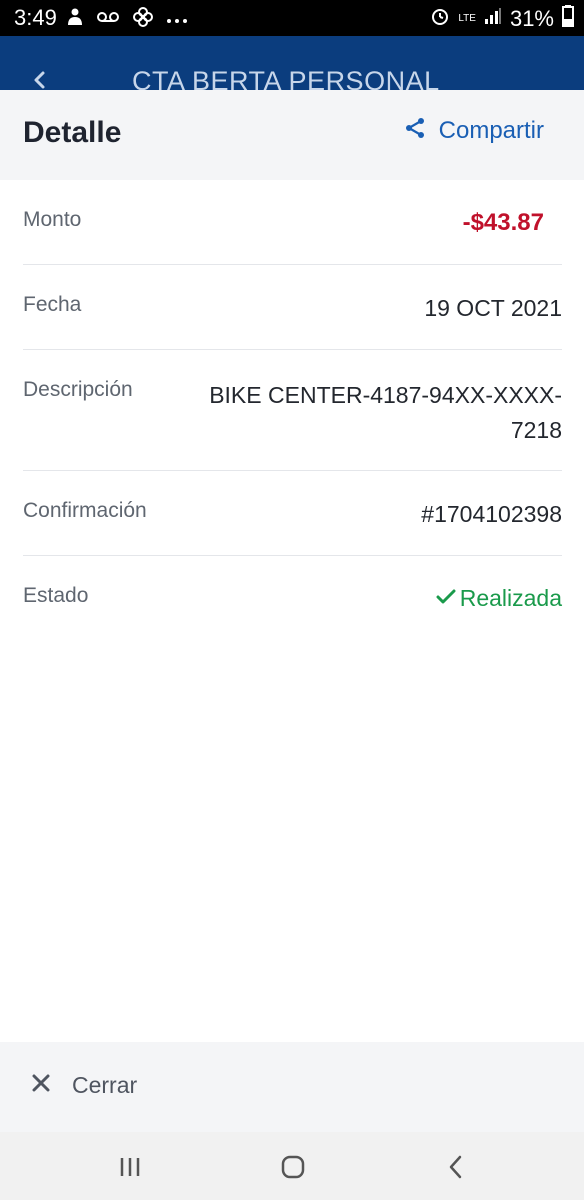  What do you see at coordinates (143, 19) in the screenshot?
I see `pinwheel-icon` at bounding box center [143, 19].